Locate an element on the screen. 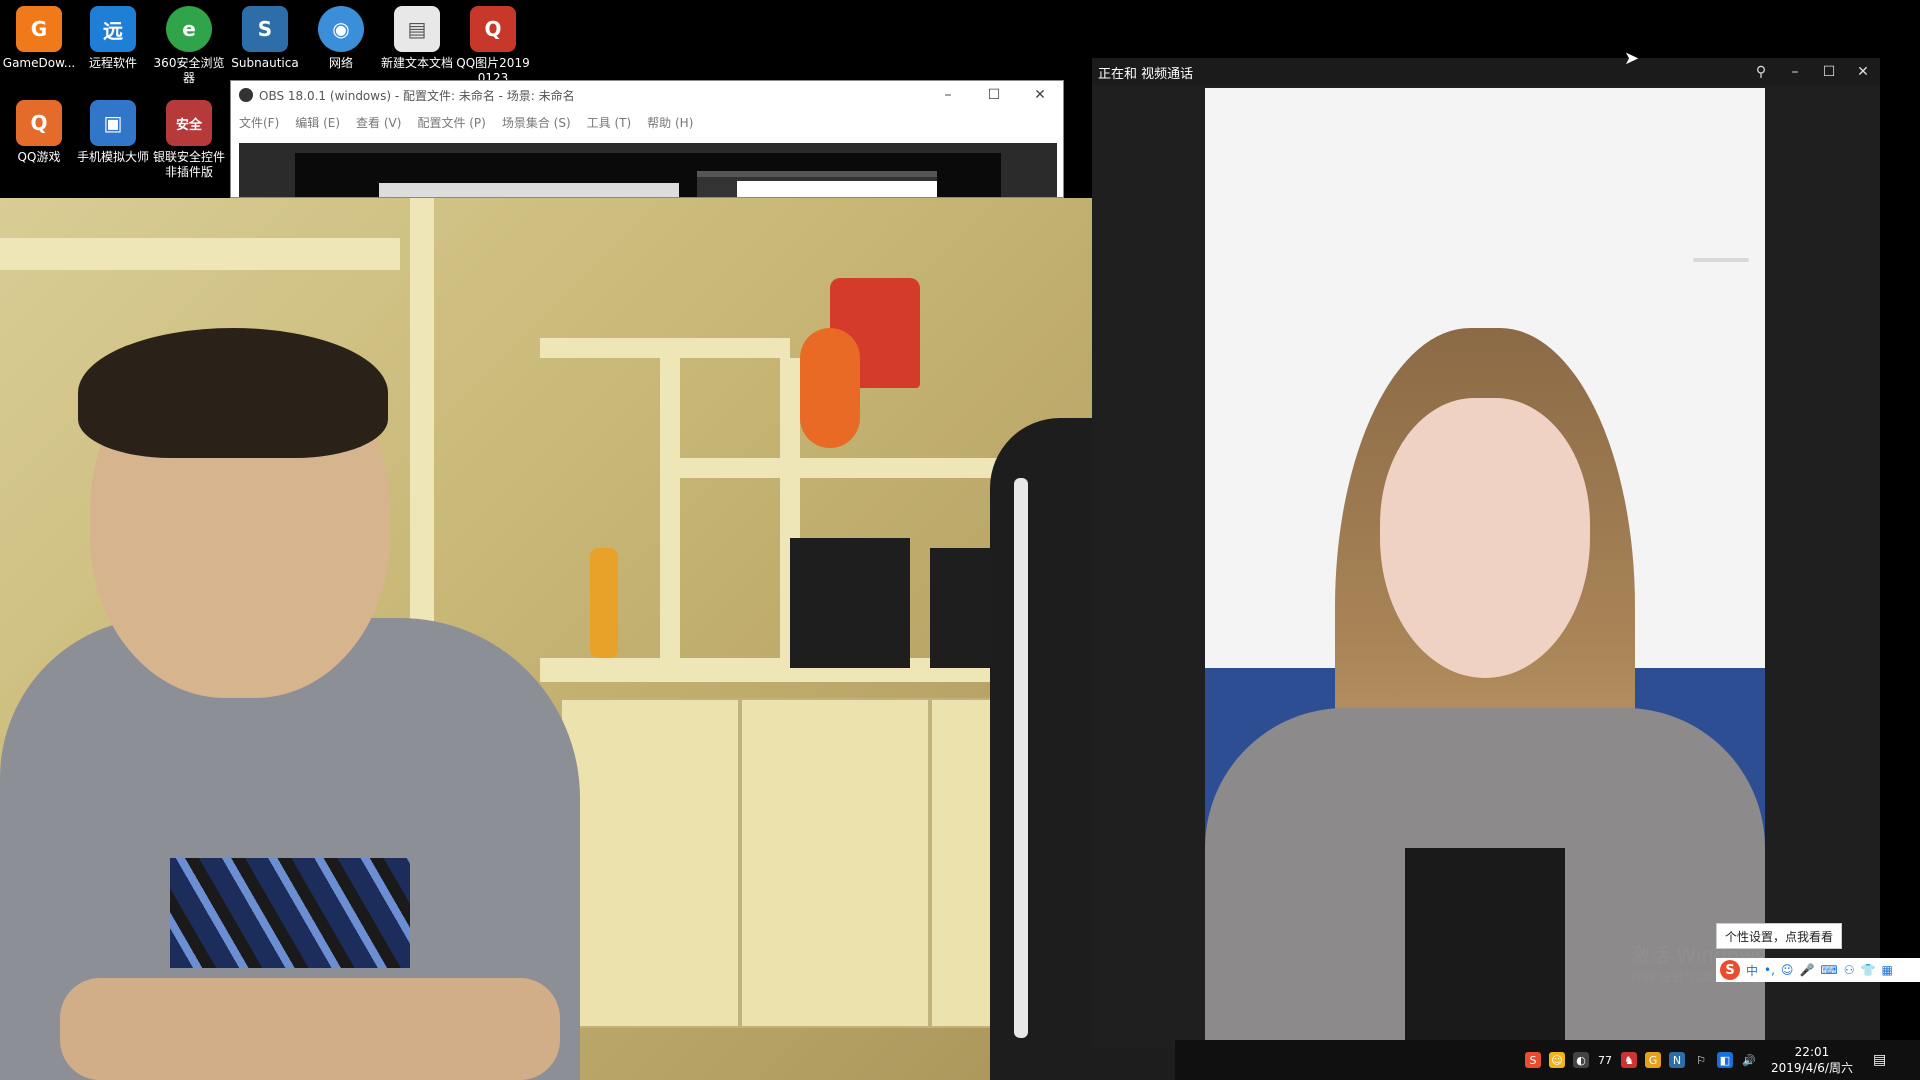 The width and height of the screenshot is (1920, 1080). phone-emulator-icon: ▣ is located at coordinates (113, 123).